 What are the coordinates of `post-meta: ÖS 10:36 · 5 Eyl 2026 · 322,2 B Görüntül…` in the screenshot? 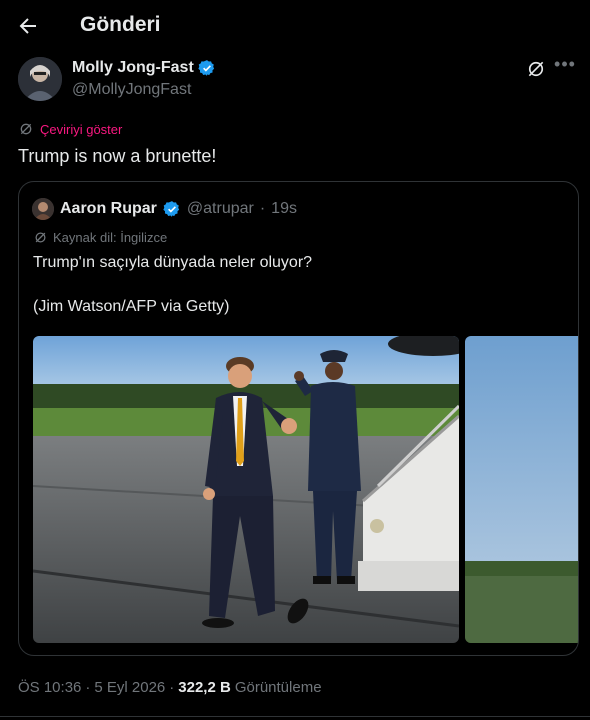 It's located at (170, 687).